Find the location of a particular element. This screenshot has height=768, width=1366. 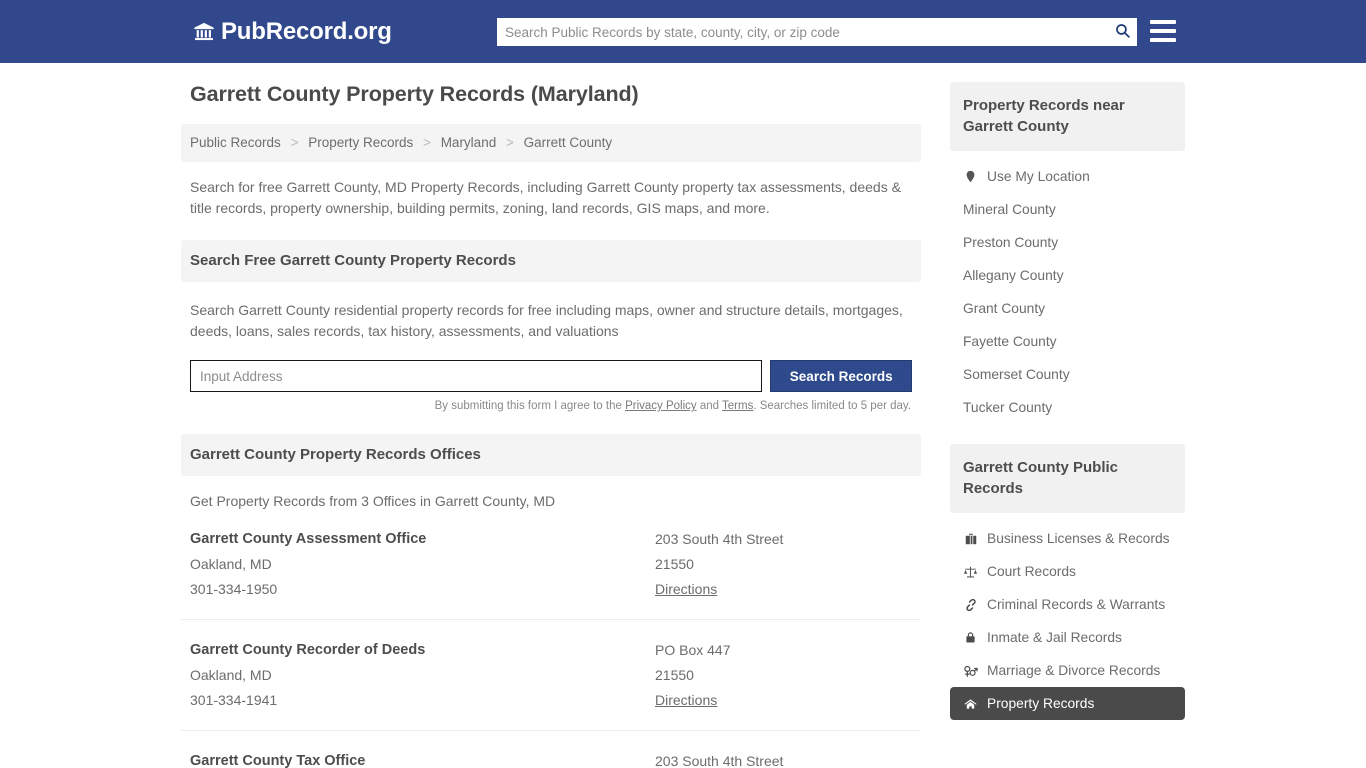

house-icon is located at coordinates (970, 703).